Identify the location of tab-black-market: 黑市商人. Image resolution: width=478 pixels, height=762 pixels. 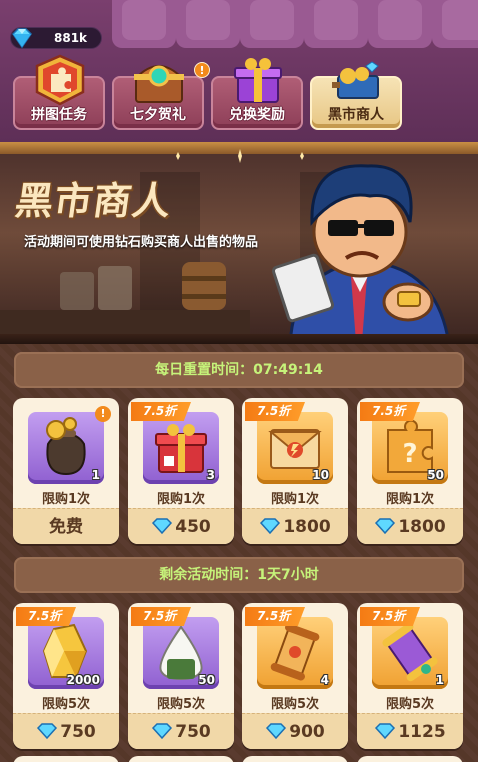
(356, 95).